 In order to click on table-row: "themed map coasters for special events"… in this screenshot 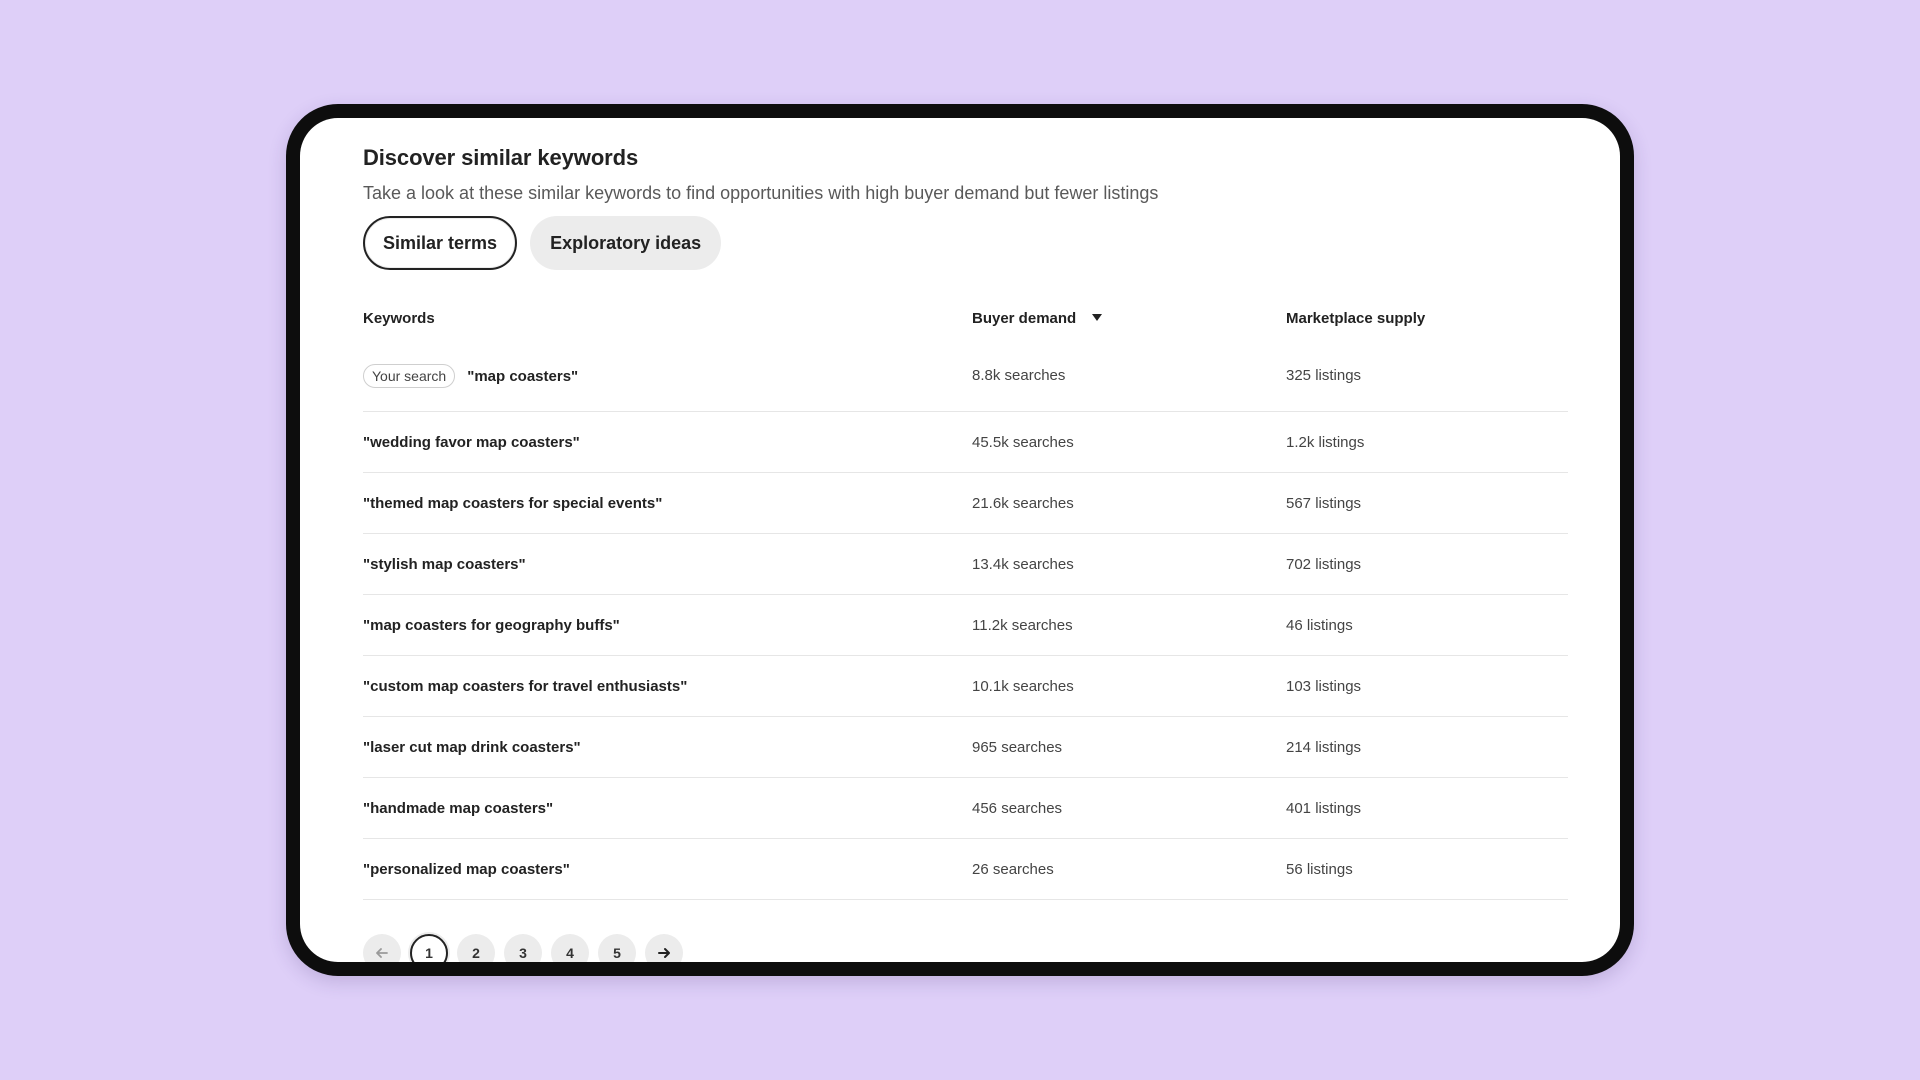, I will do `click(965, 503)`.